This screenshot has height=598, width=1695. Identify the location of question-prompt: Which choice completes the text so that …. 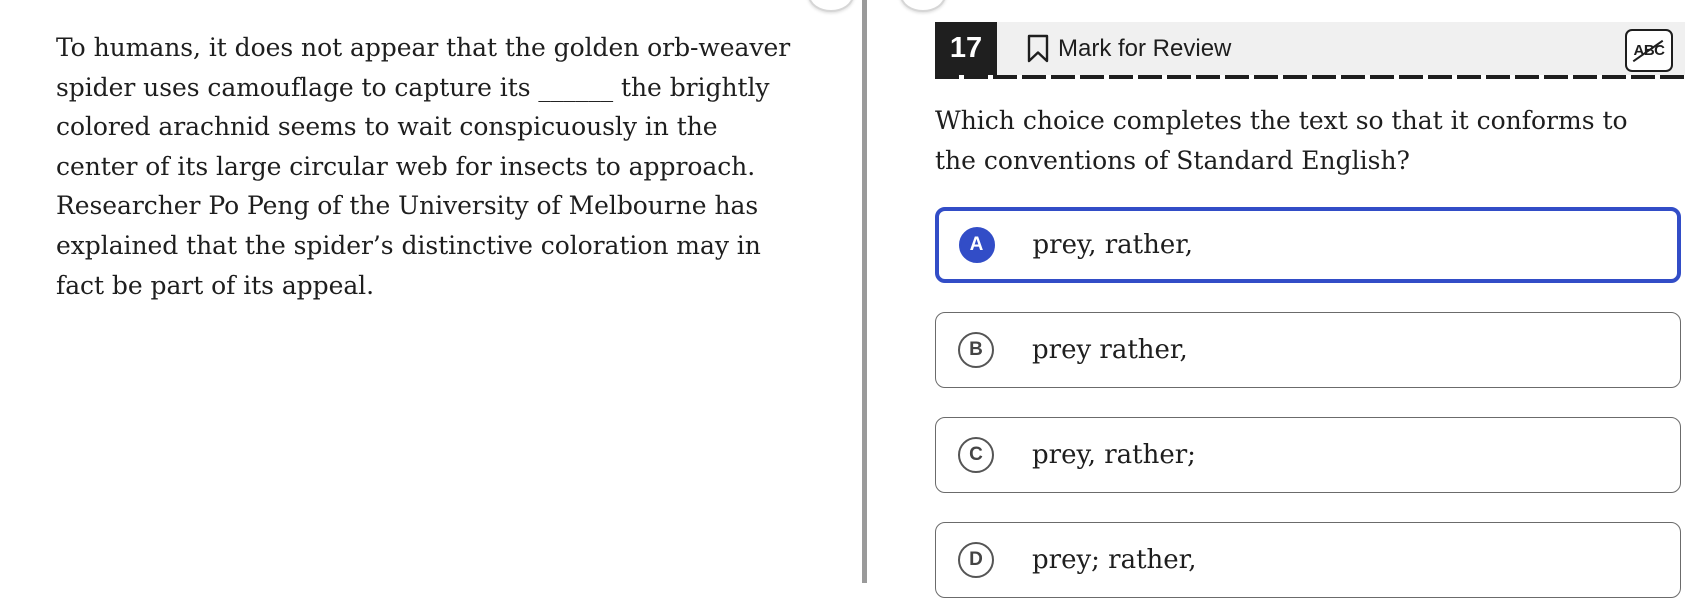
(1281, 140).